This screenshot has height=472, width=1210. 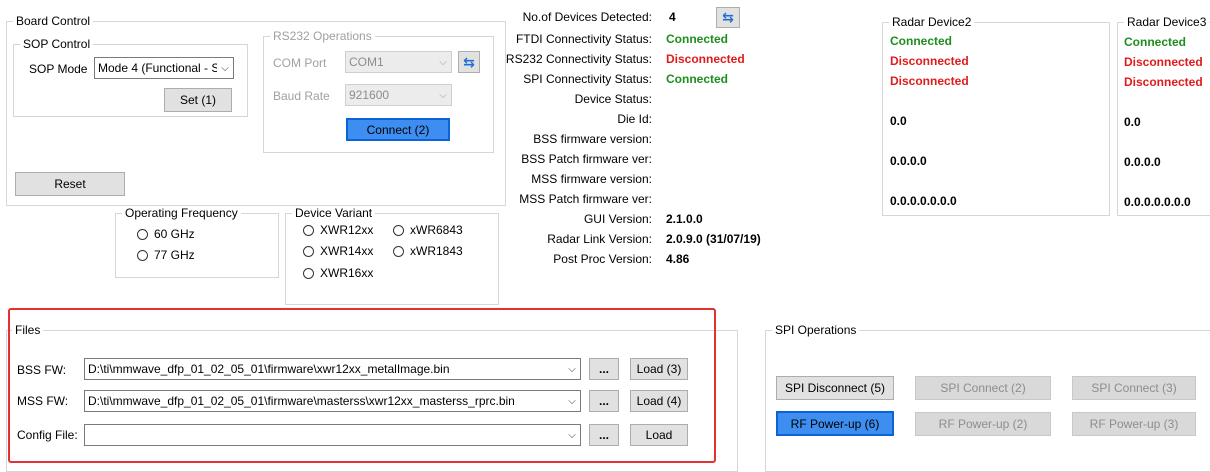 I want to click on radar-device2-title: Radar Device2, so click(x=932, y=22).